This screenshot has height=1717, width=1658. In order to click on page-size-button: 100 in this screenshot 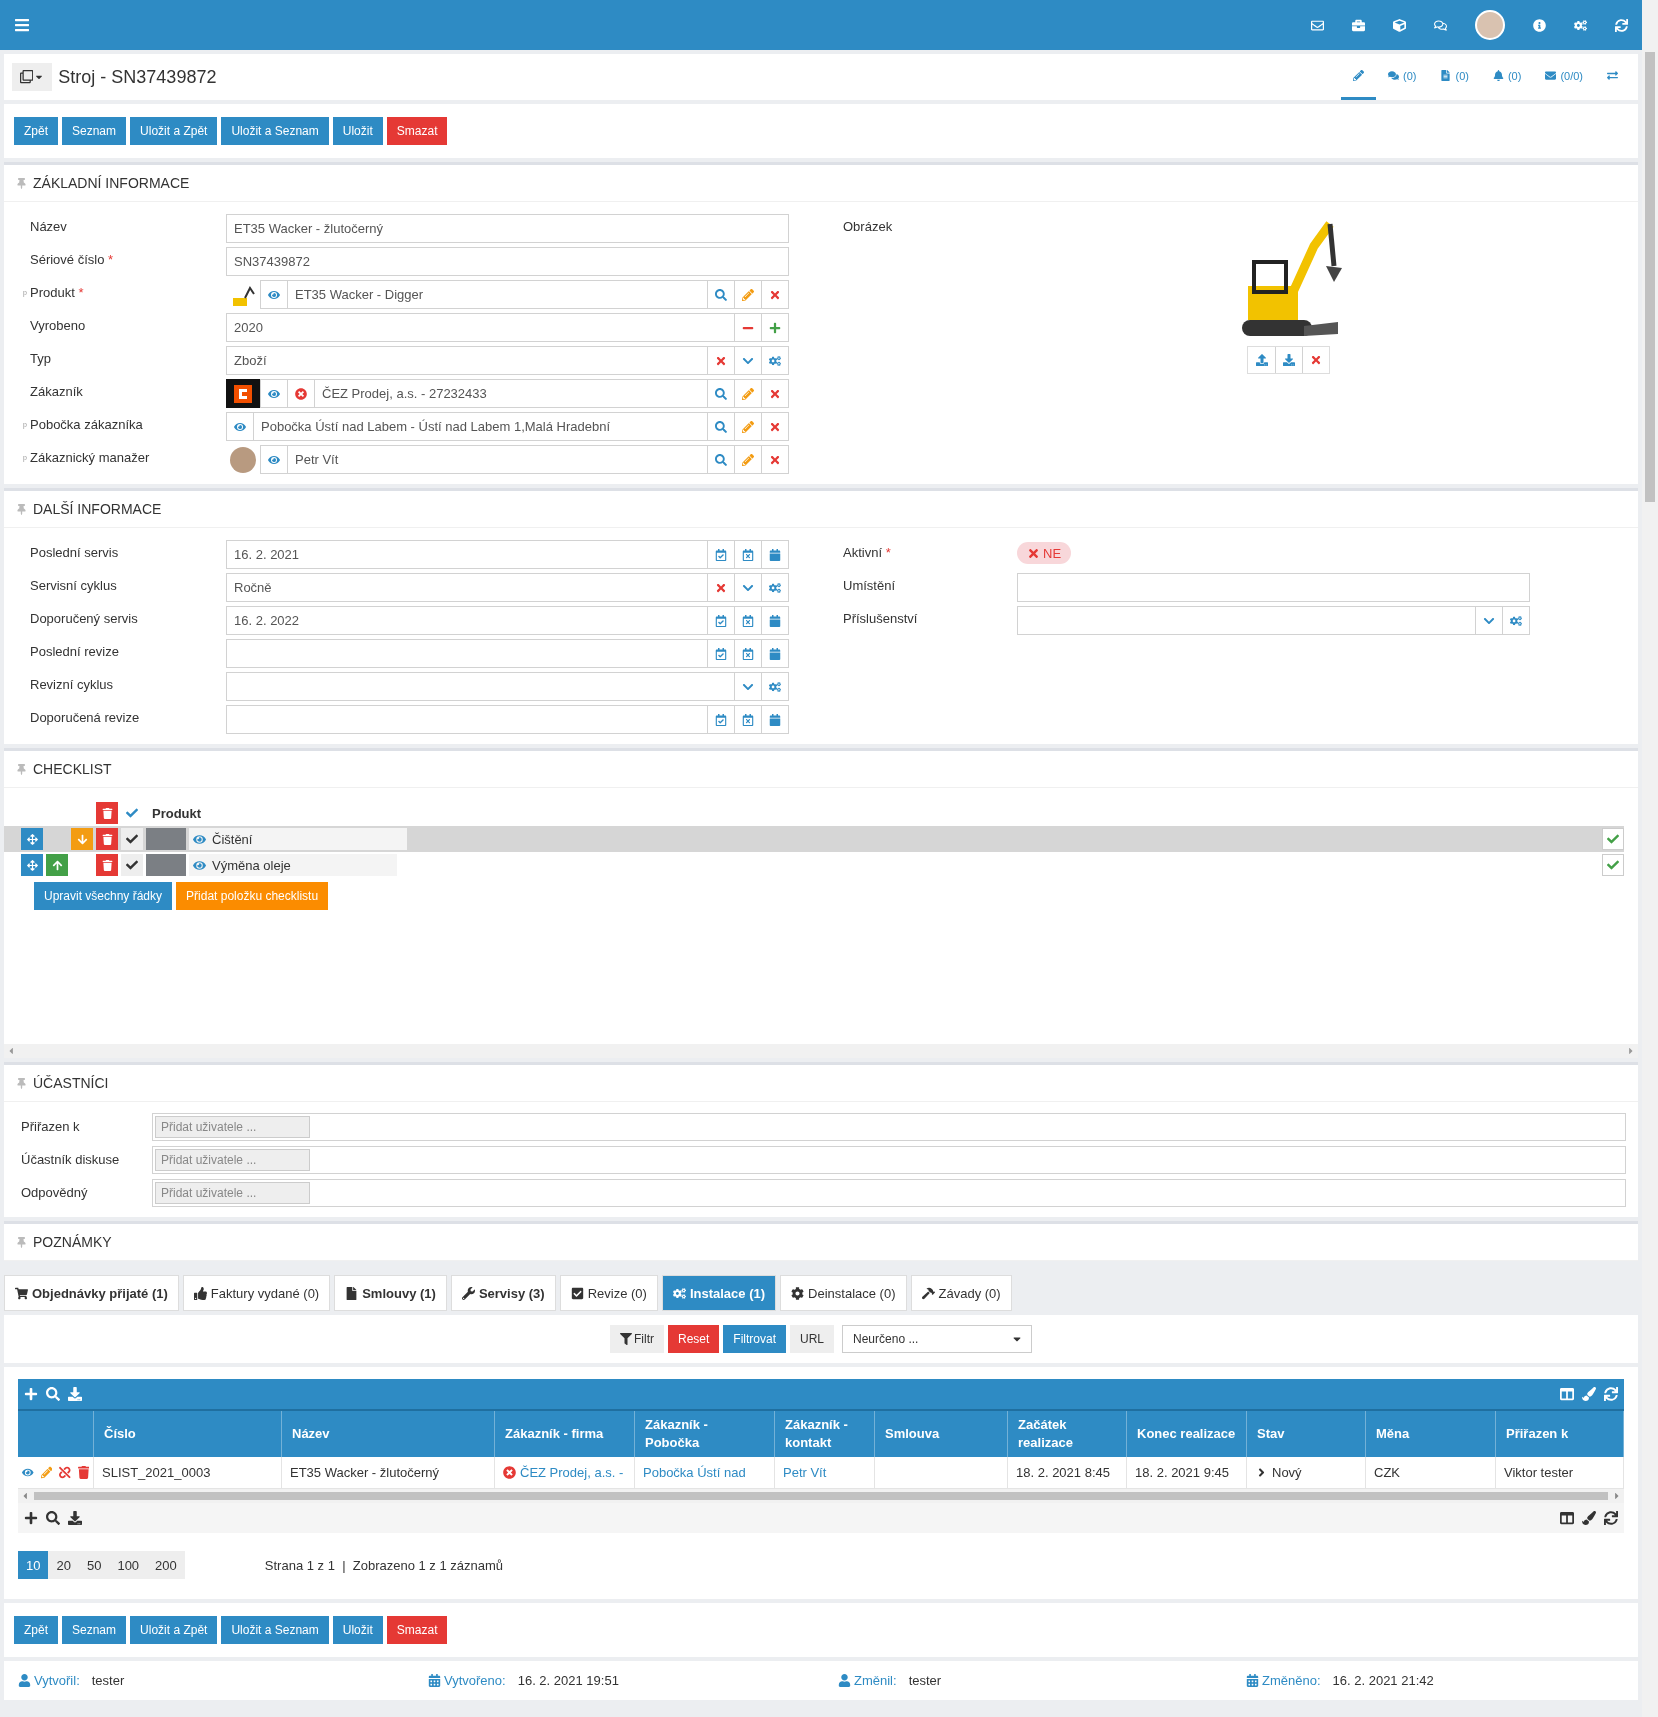, I will do `click(128, 1565)`.